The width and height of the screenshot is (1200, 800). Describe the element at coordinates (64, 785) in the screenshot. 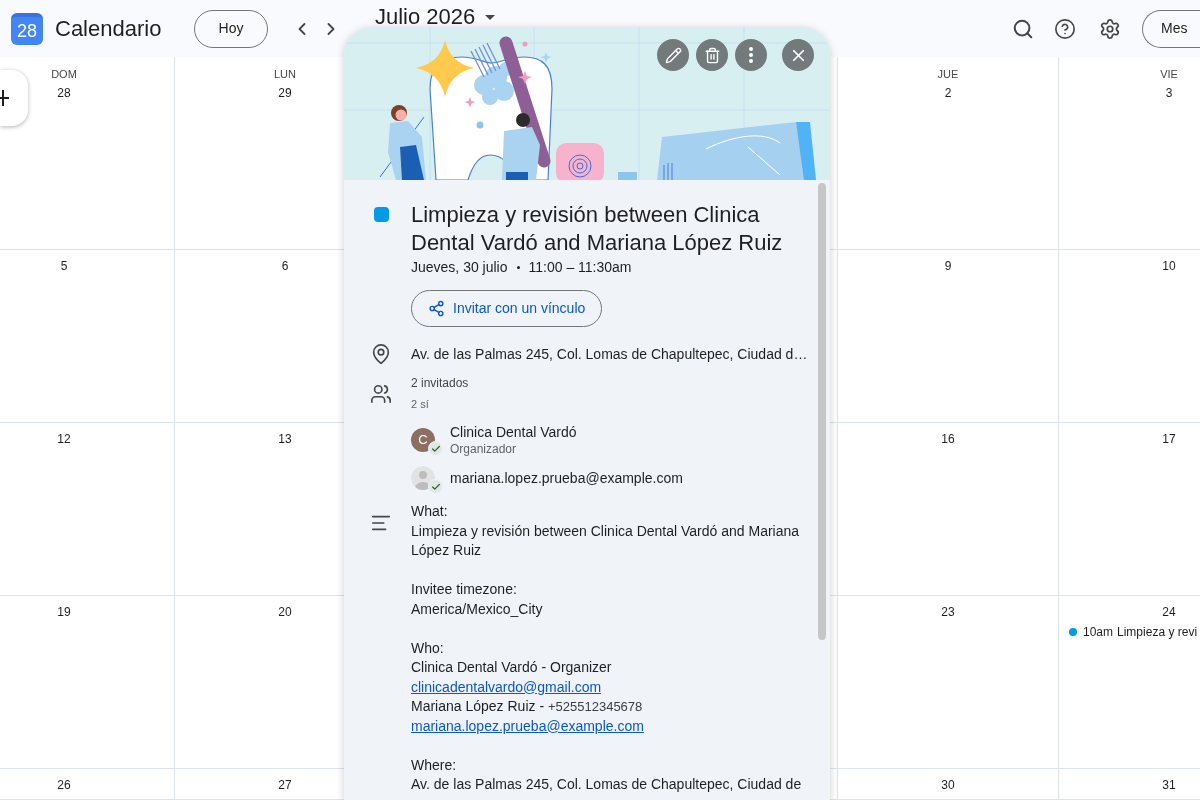

I see `date-number: 26` at that location.